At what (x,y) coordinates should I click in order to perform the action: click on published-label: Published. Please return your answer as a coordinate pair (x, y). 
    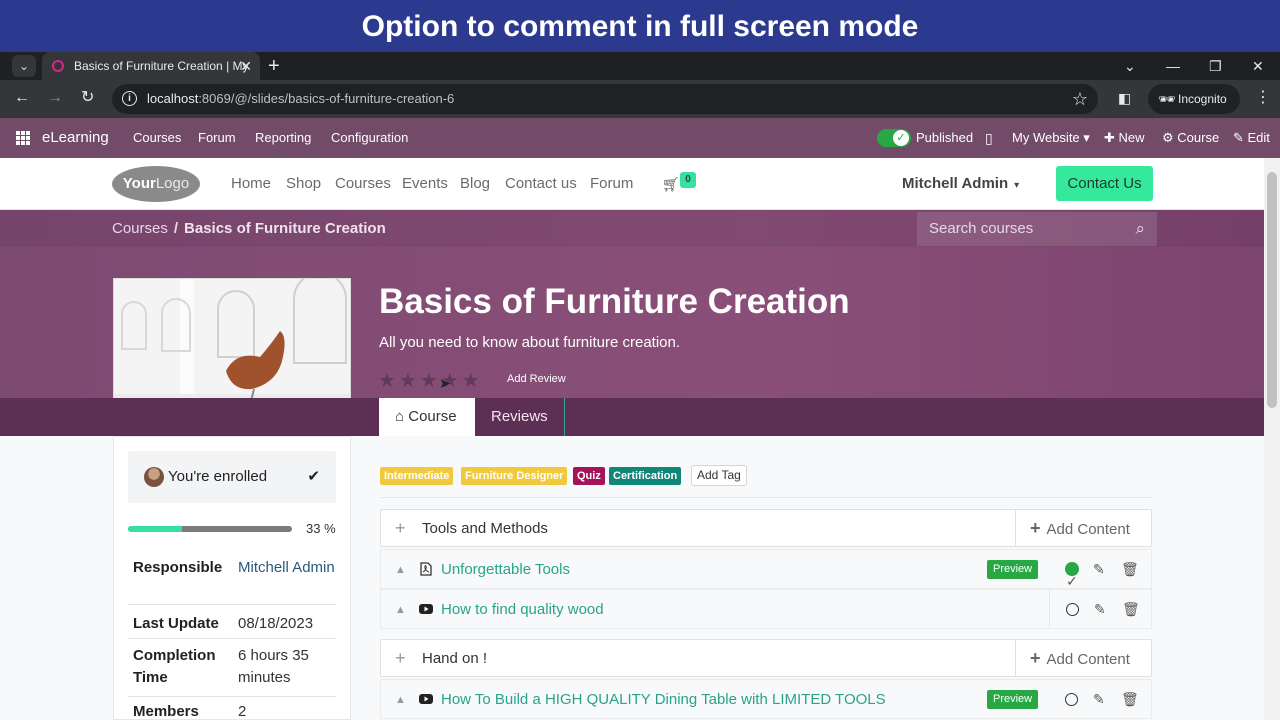
    Looking at the image, I should click on (944, 138).